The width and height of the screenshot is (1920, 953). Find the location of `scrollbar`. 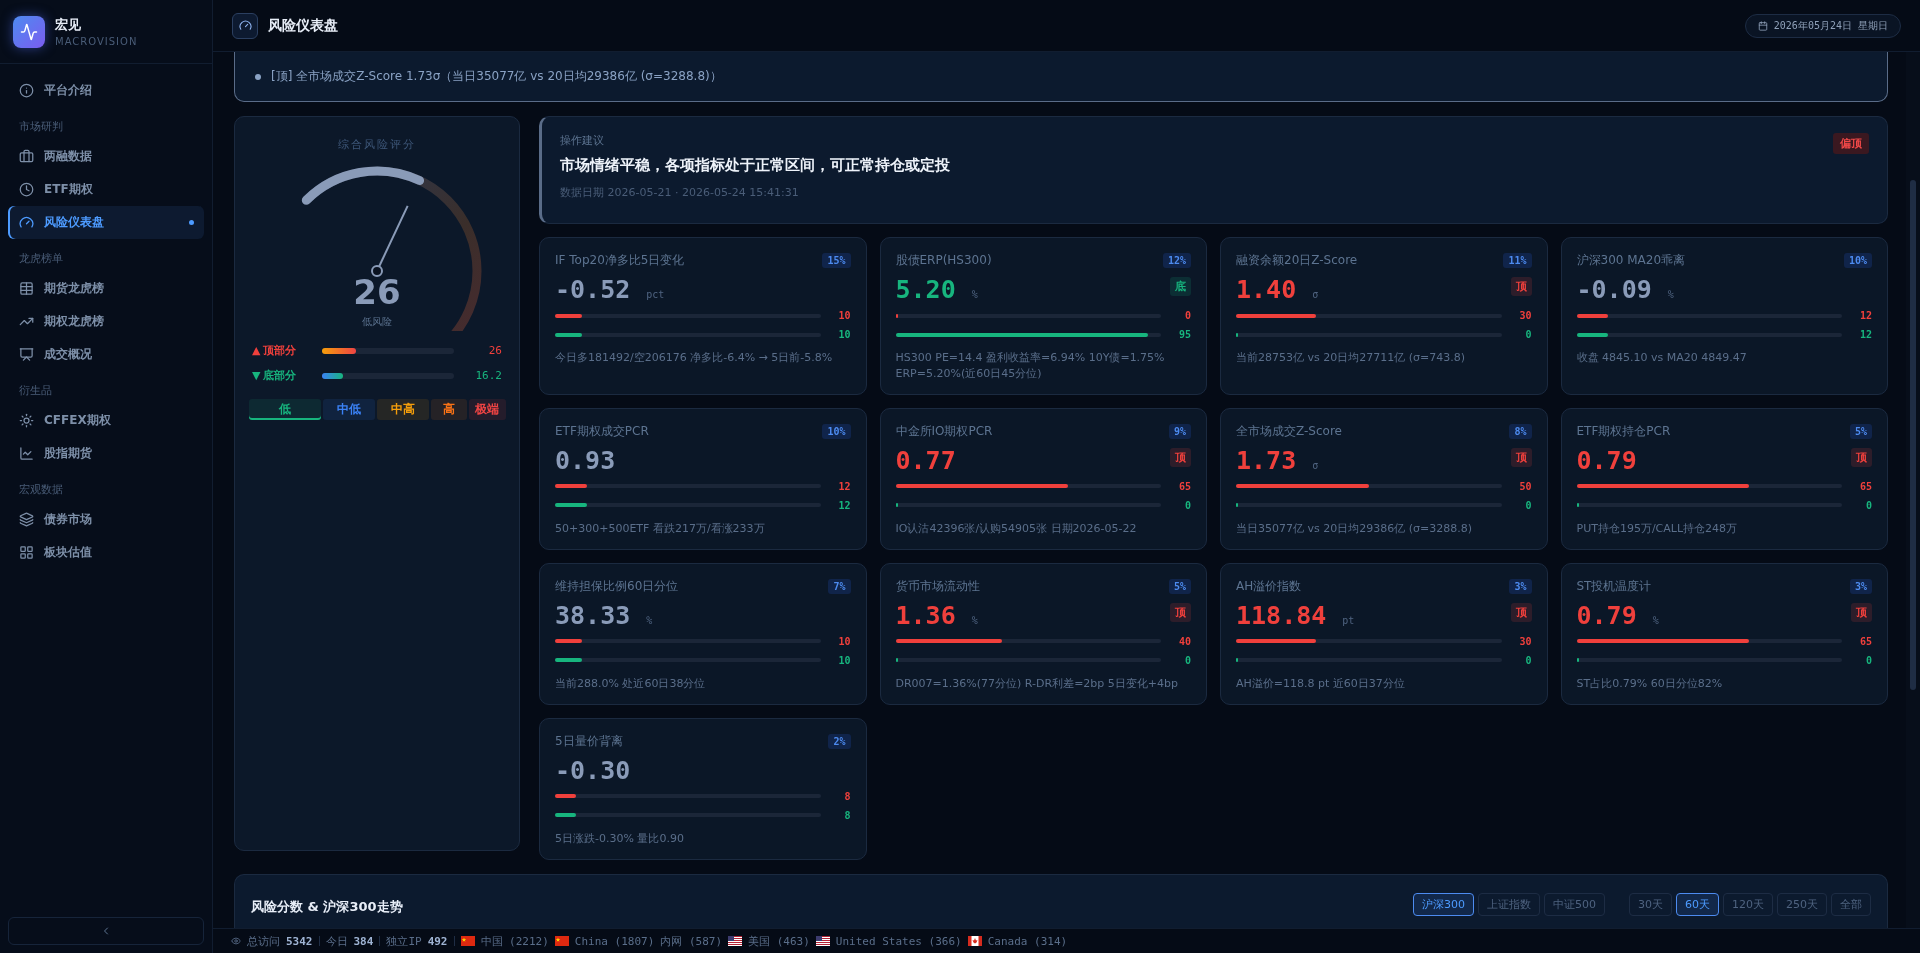

scrollbar is located at coordinates (1913, 490).